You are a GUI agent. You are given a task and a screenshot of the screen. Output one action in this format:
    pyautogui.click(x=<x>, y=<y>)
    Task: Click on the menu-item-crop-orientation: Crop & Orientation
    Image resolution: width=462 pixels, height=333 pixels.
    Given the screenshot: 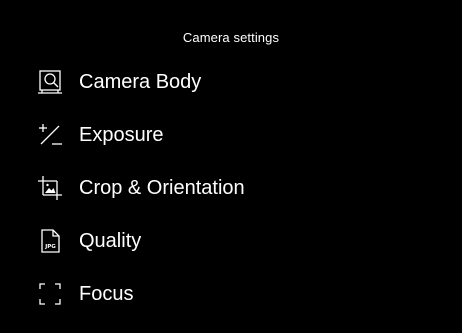 What is the action you would take?
    pyautogui.click(x=236, y=187)
    